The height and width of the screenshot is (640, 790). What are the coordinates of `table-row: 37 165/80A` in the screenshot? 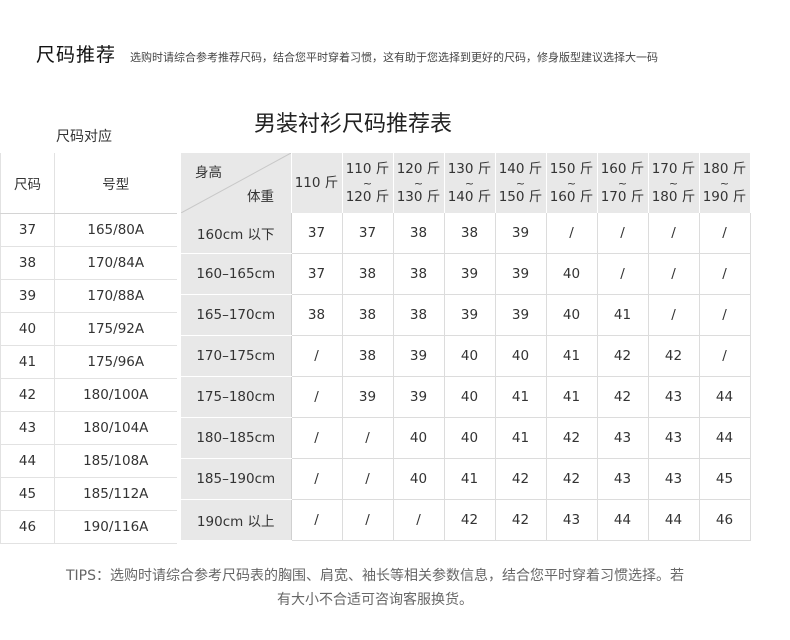 It's located at (88, 230).